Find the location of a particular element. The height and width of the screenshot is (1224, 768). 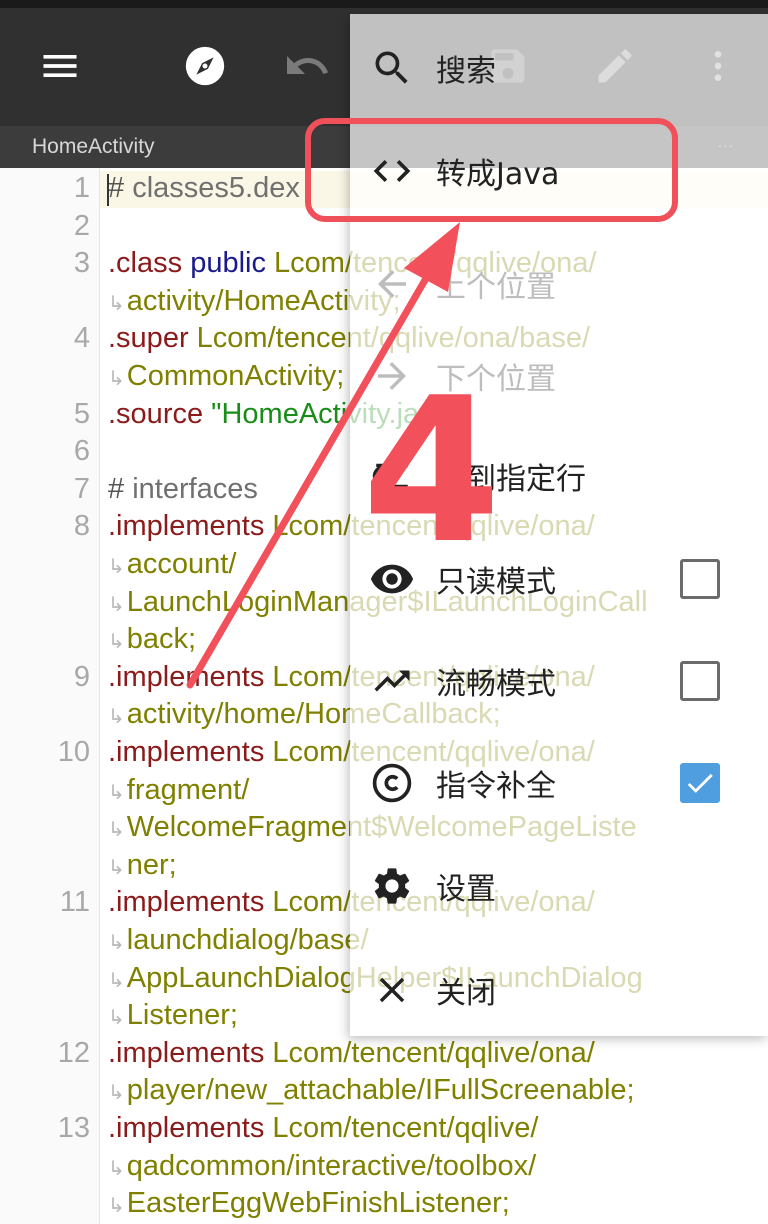

smooth-mode-checkbox is located at coordinates (700, 680).